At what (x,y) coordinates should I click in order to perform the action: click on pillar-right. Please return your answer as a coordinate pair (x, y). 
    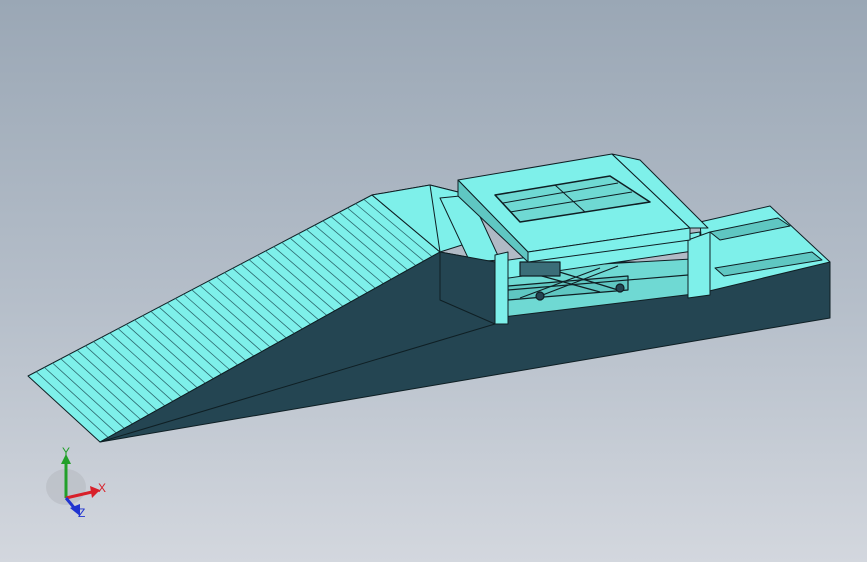
    Looking at the image, I should click on (699, 265).